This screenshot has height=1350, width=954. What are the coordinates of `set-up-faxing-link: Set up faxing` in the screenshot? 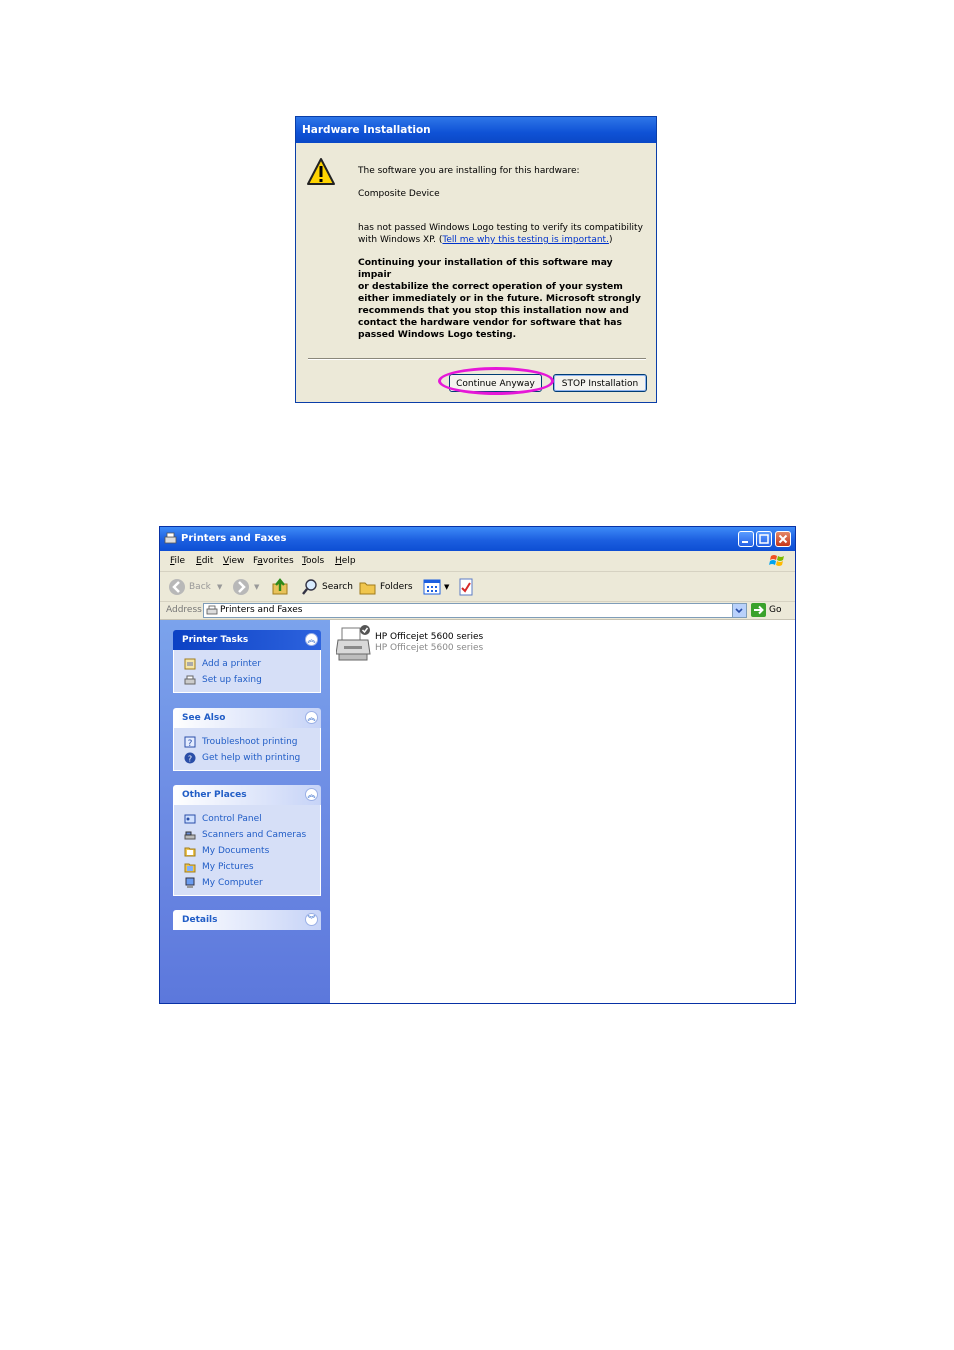 It's located at (247, 680).